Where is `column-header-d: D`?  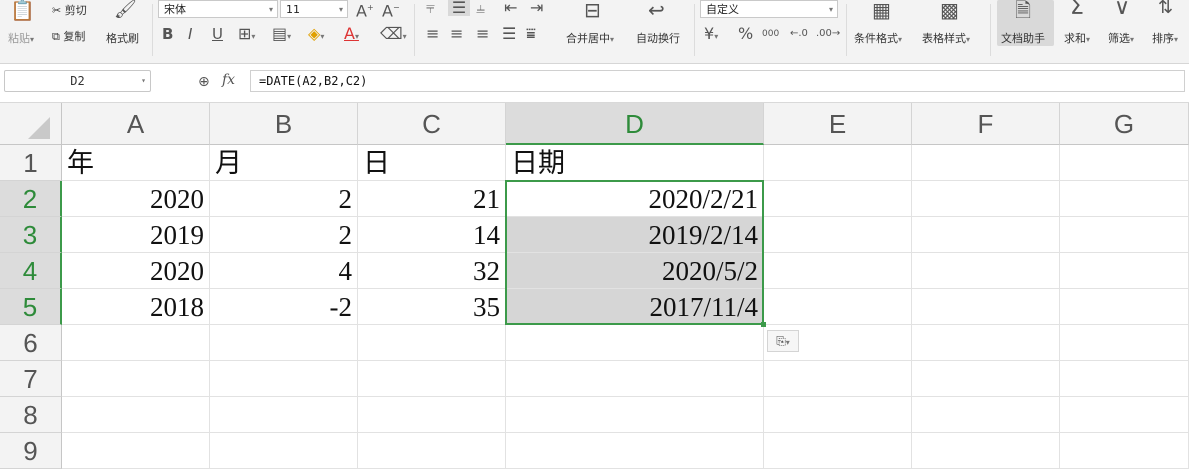 column-header-d: D is located at coordinates (635, 124).